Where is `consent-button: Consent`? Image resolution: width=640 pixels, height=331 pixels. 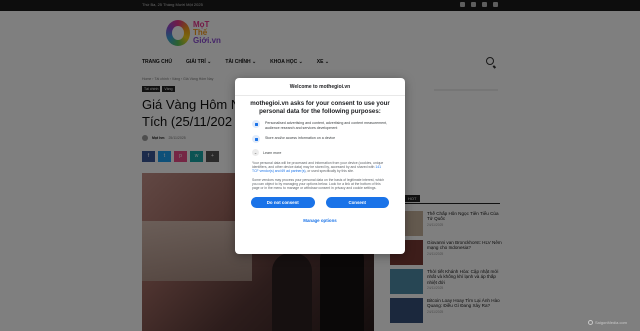
consent-button: Consent is located at coordinates (357, 202).